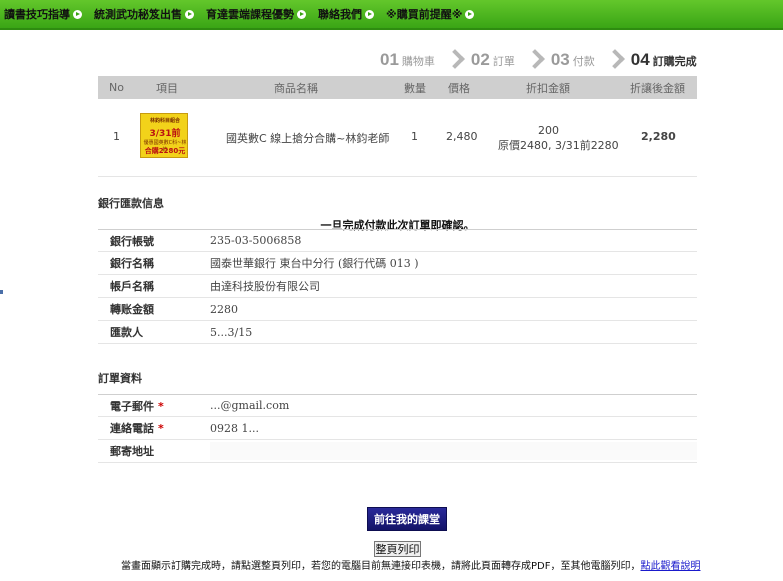 This screenshot has height=581, width=783. Describe the element at coordinates (167, 88) in the screenshot. I see `col-header-item: 項目` at that location.